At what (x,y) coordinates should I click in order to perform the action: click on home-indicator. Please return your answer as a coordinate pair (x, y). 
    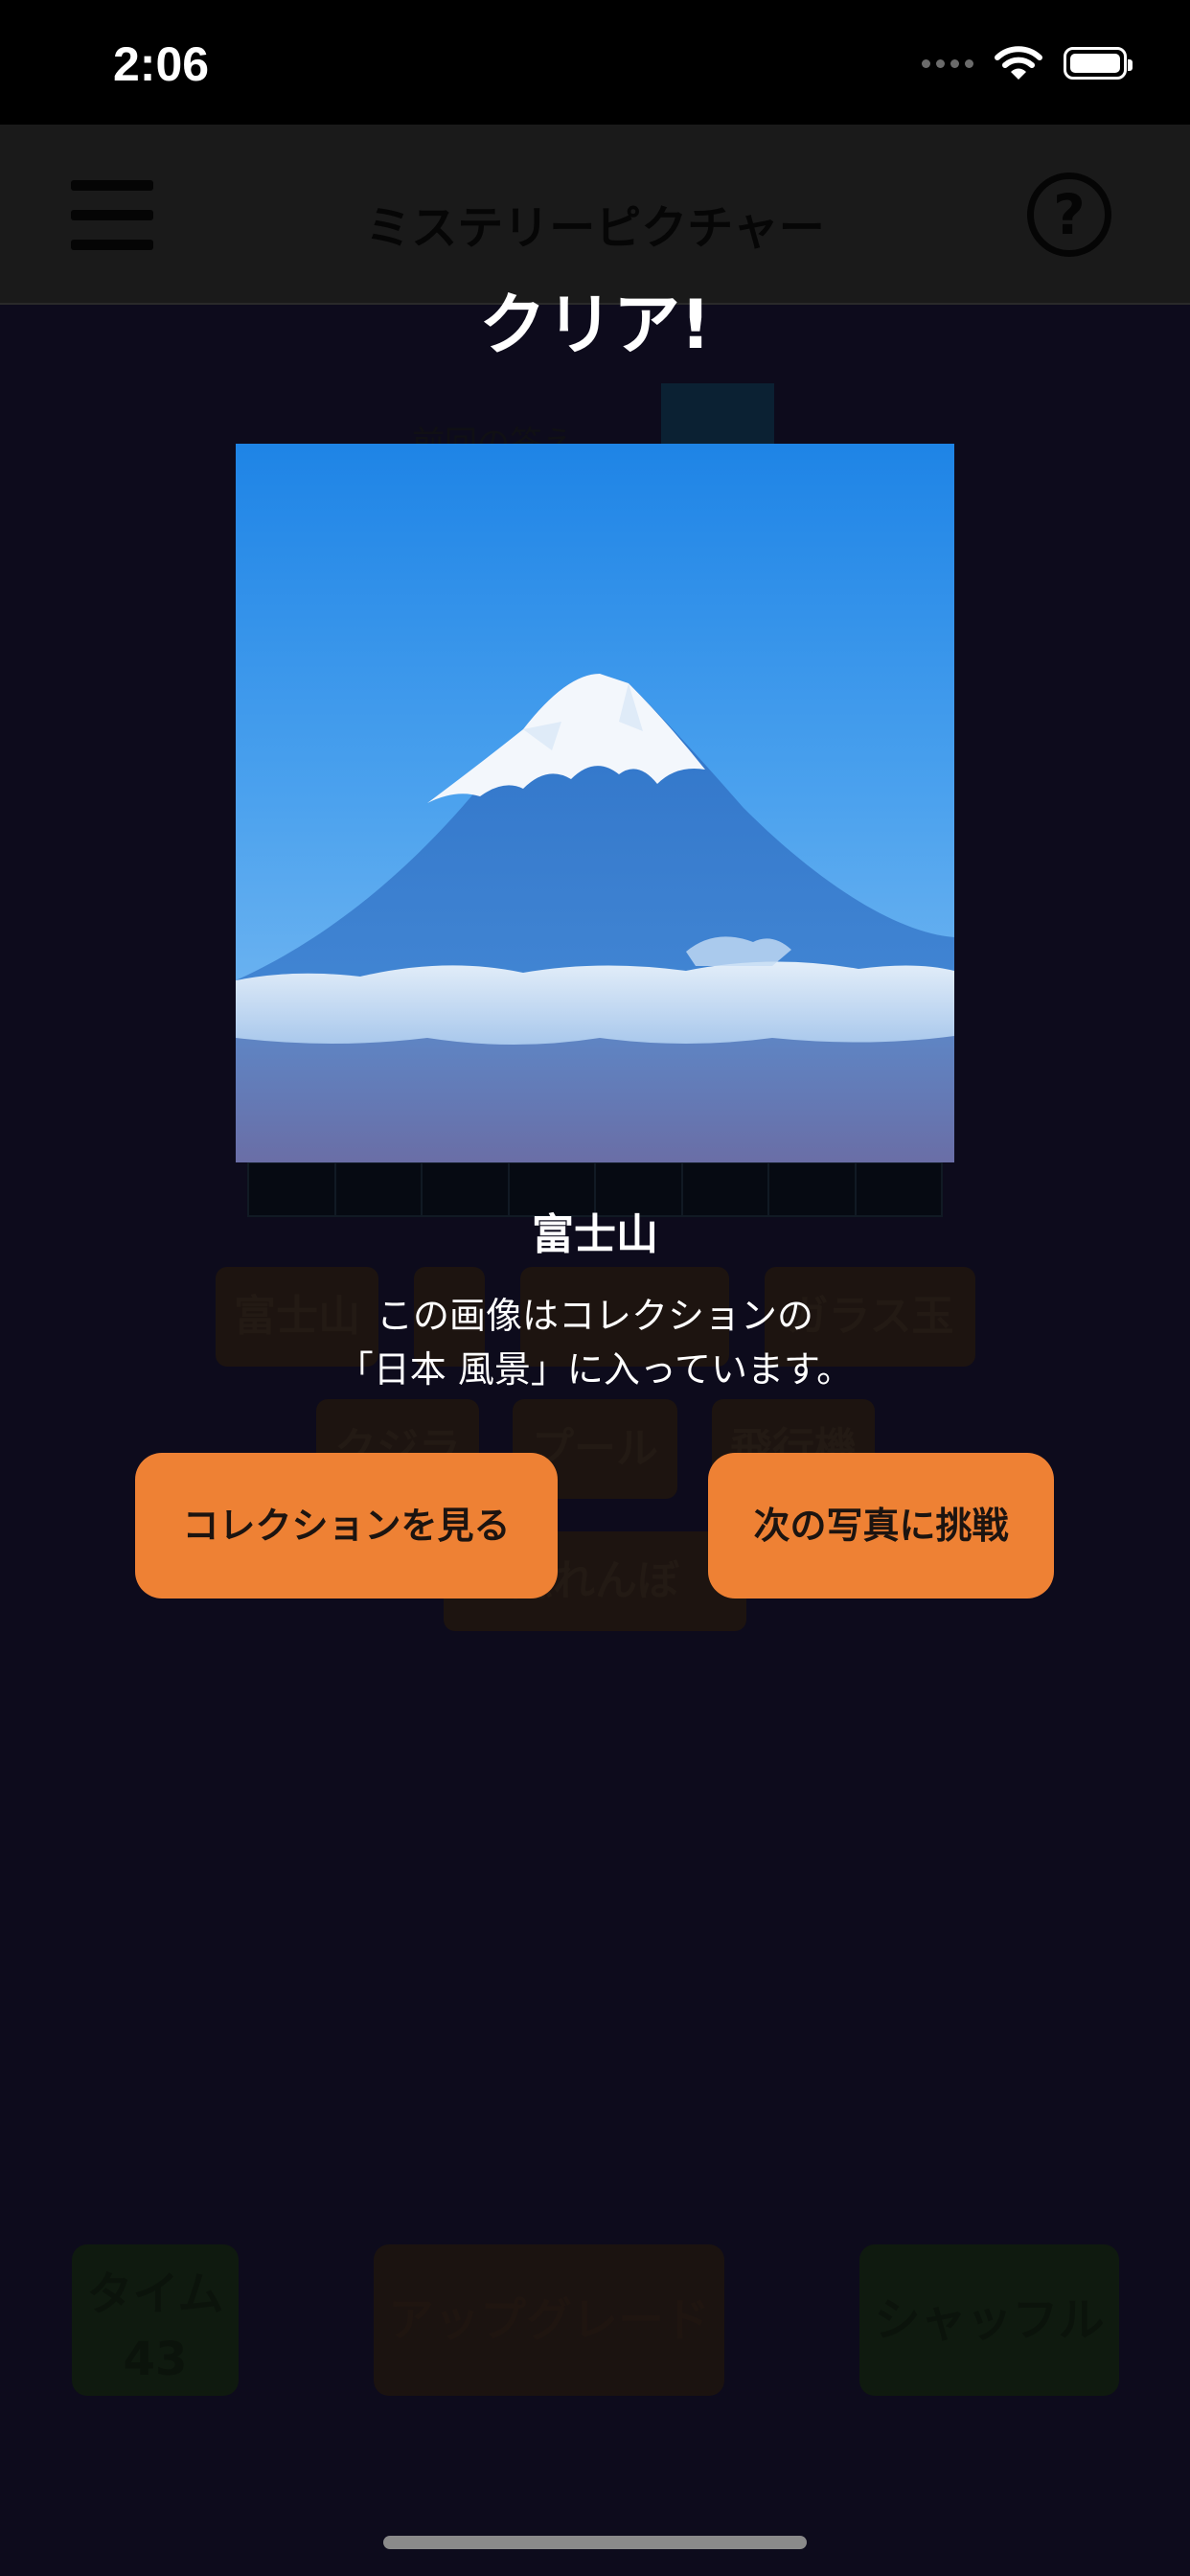
    Looking at the image, I should click on (595, 2542).